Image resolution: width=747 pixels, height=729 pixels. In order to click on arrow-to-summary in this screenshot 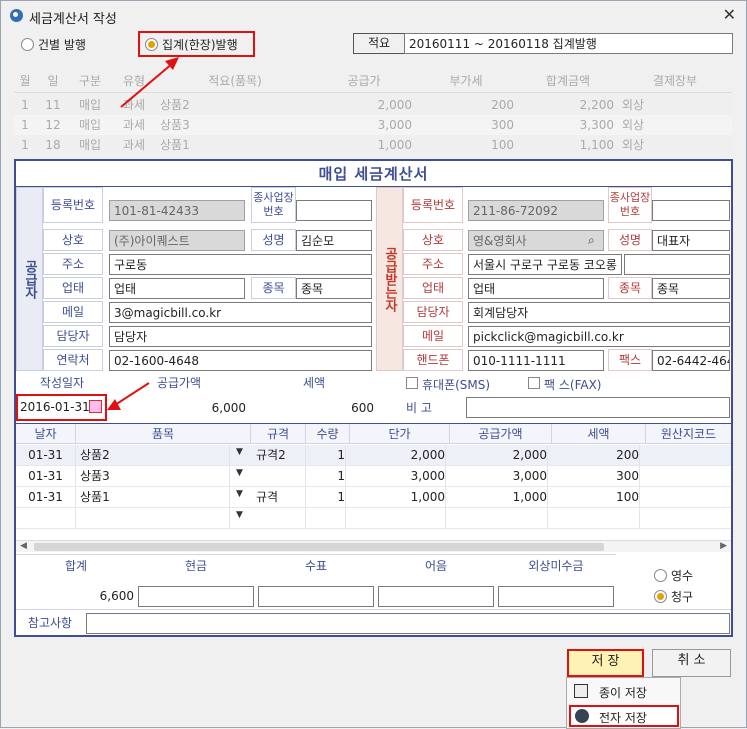, I will do `click(147, 85)`.